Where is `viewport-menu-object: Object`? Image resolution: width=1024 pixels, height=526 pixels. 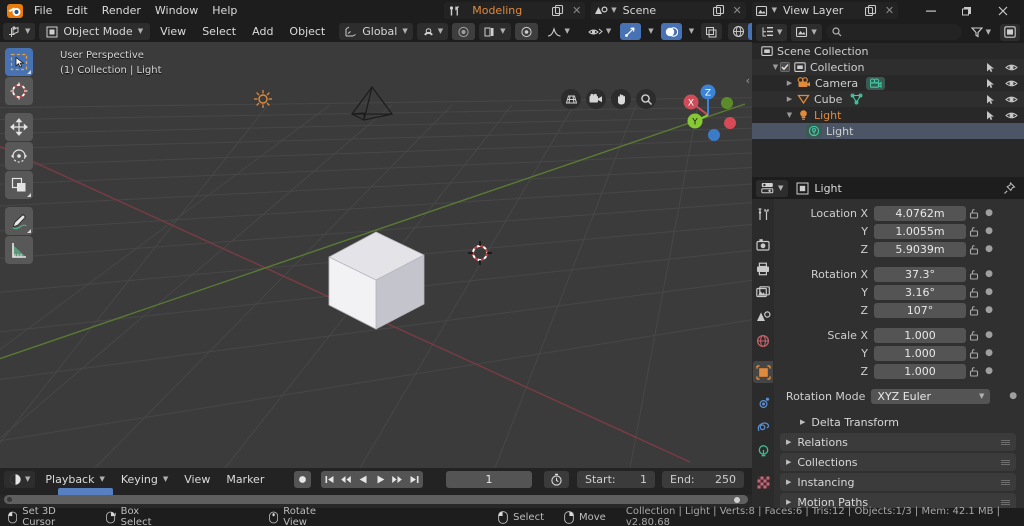 viewport-menu-object: Object is located at coordinates (307, 32).